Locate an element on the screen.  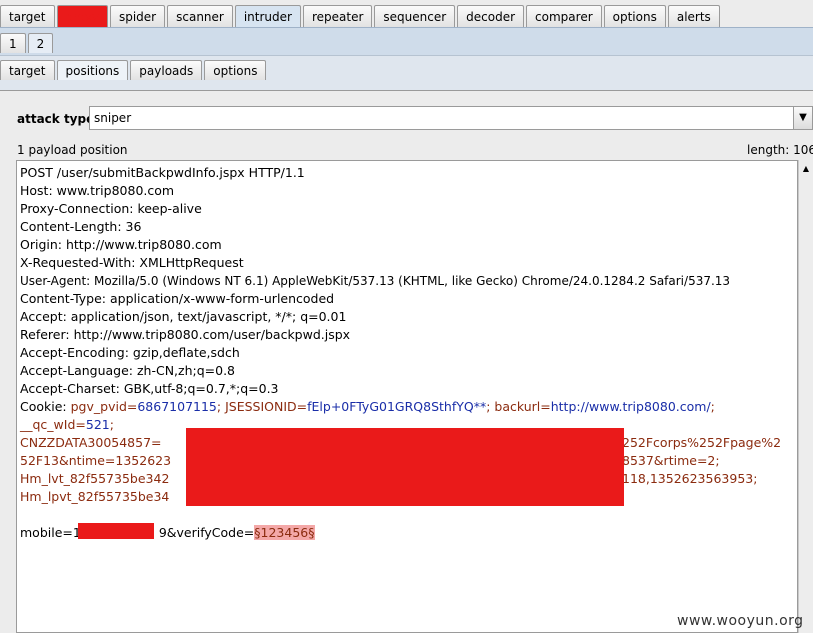
dropdown-arrow-icon: ▼ is located at coordinates (803, 118).